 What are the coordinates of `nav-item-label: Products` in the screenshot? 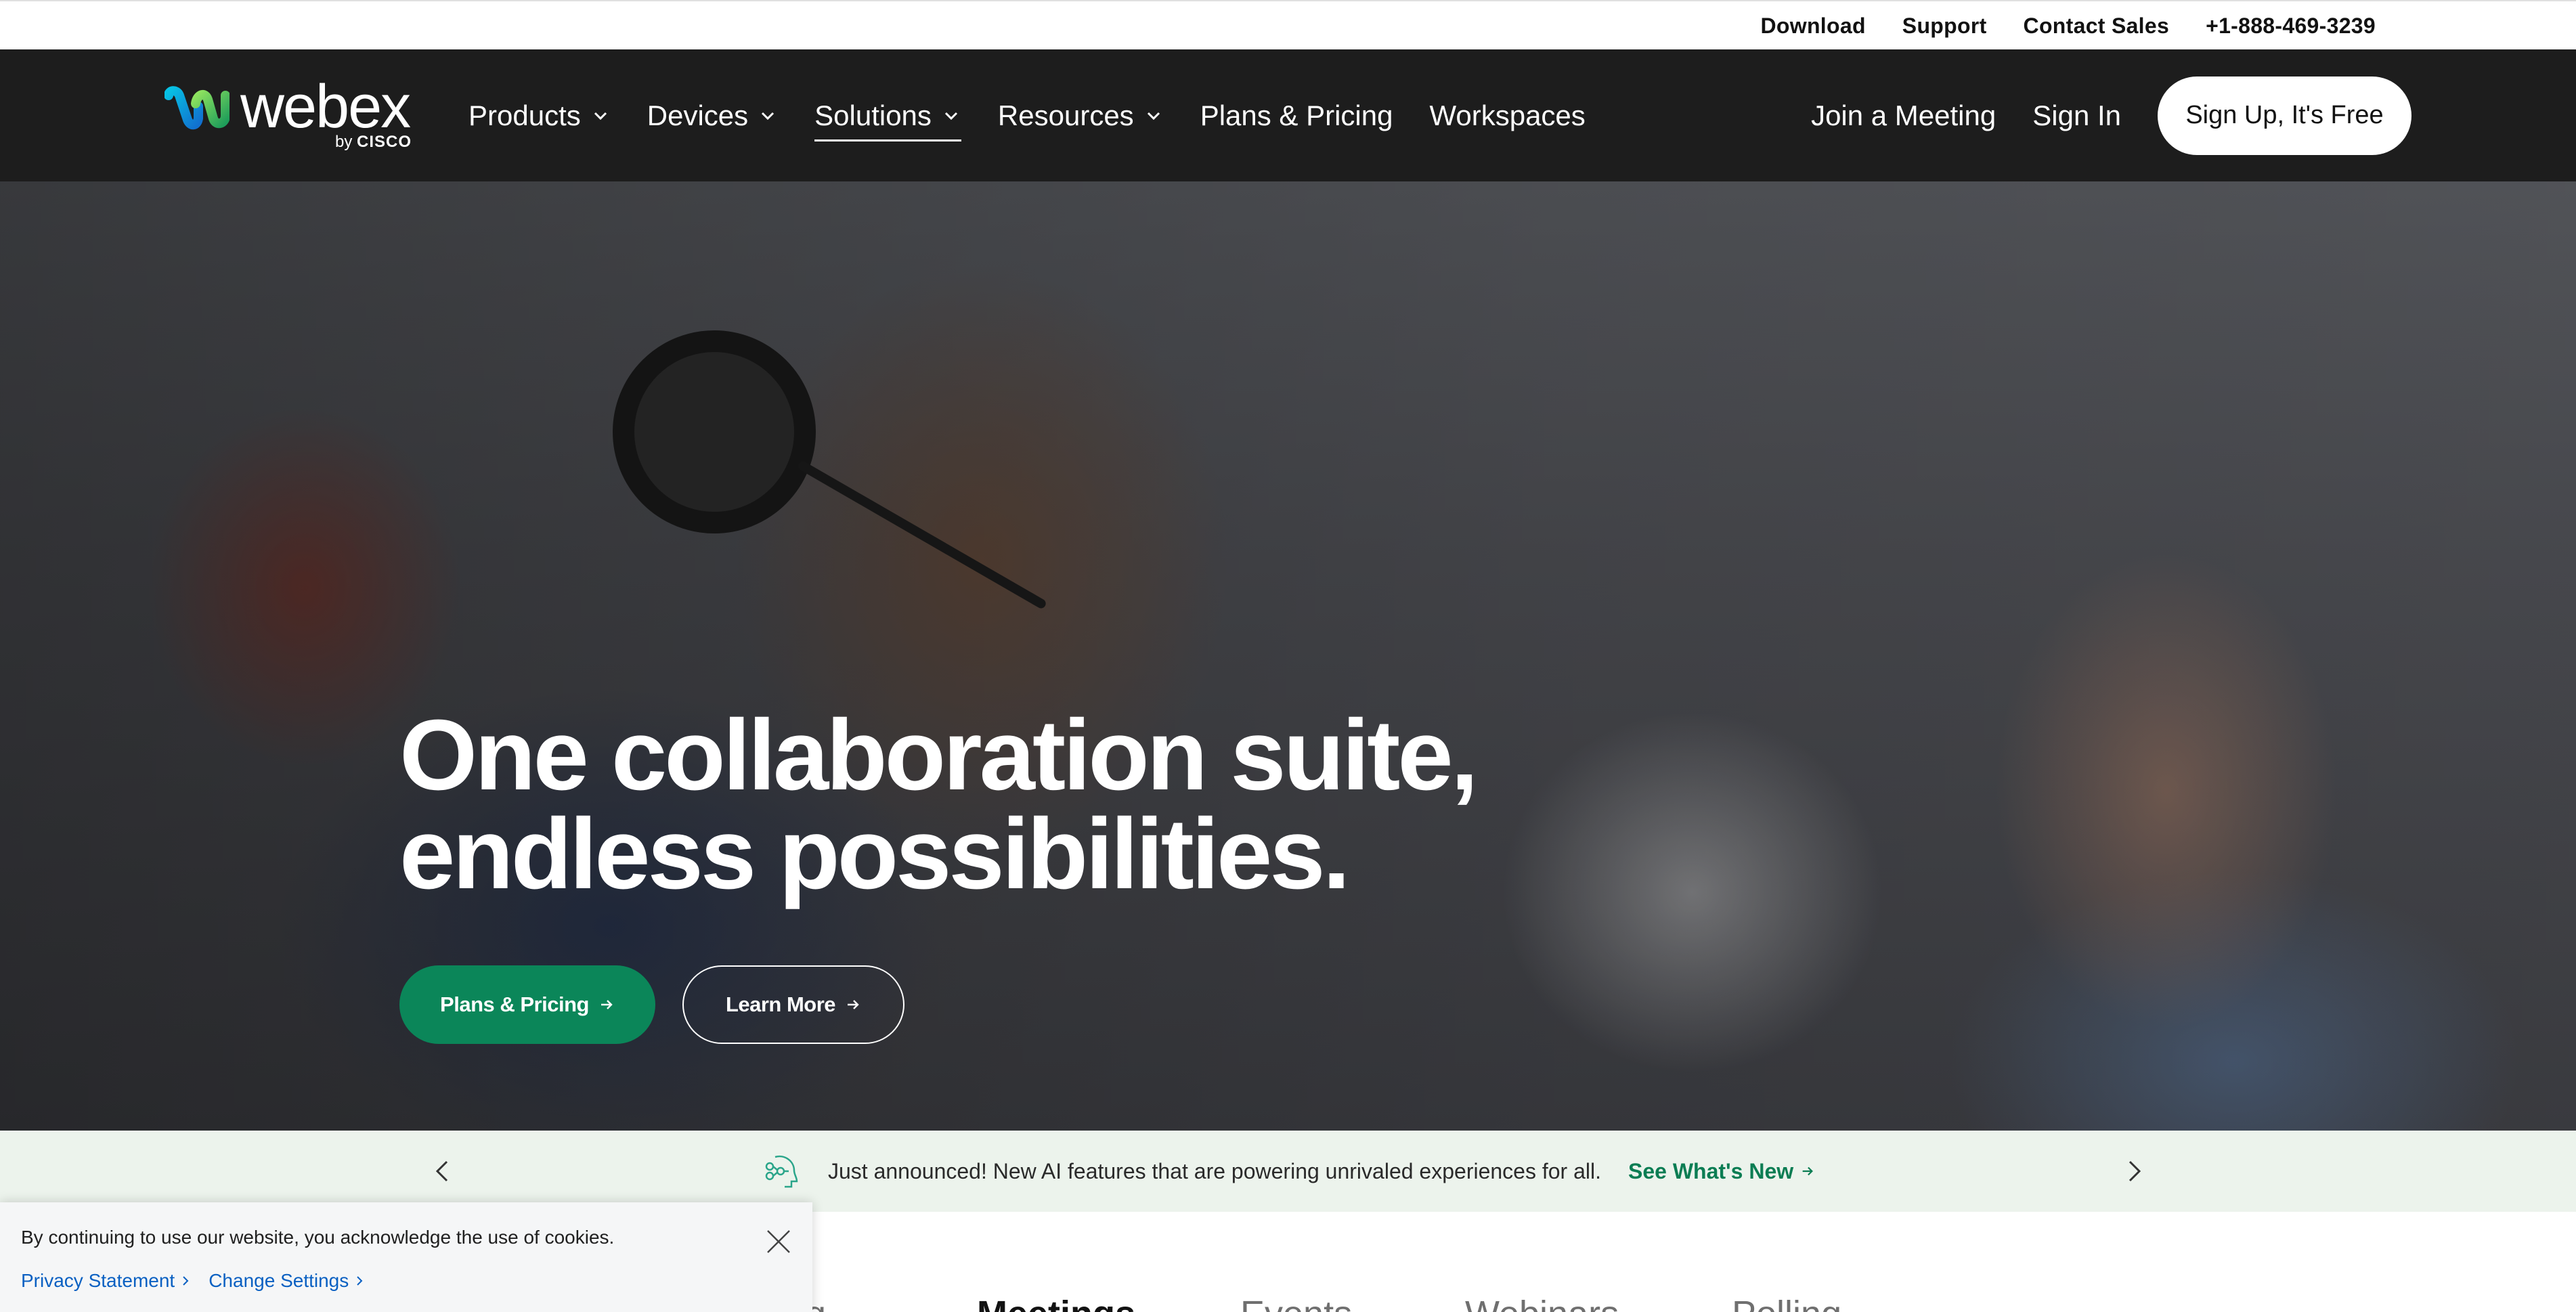 It's located at (524, 115).